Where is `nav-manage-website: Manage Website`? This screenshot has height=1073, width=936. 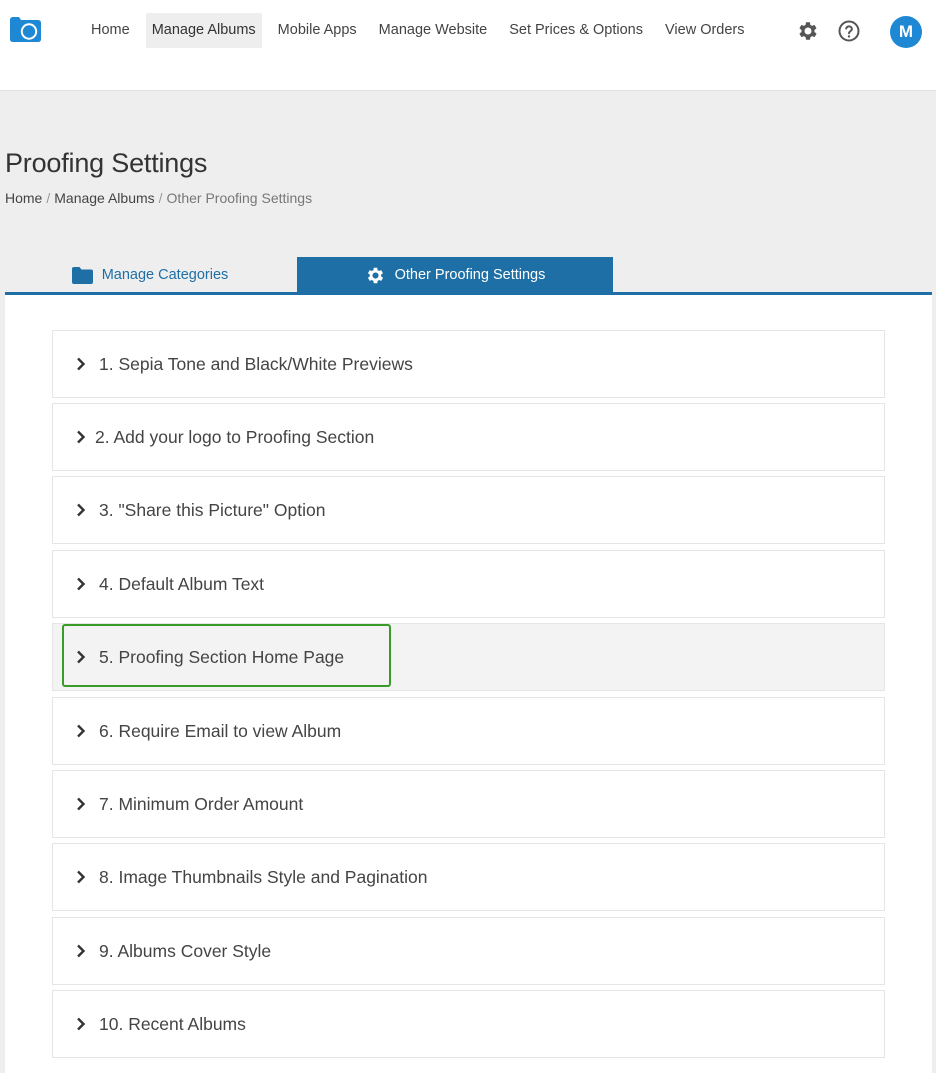
nav-manage-website: Manage Website is located at coordinates (433, 30).